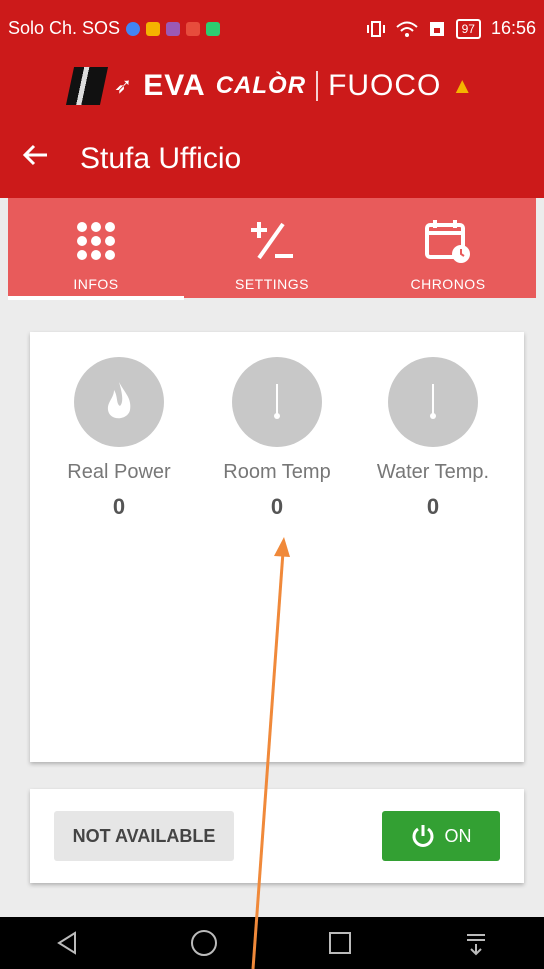 This screenshot has width=544, height=969. What do you see at coordinates (173, 28) in the screenshot?
I see `gallery-notification-icon` at bounding box center [173, 28].